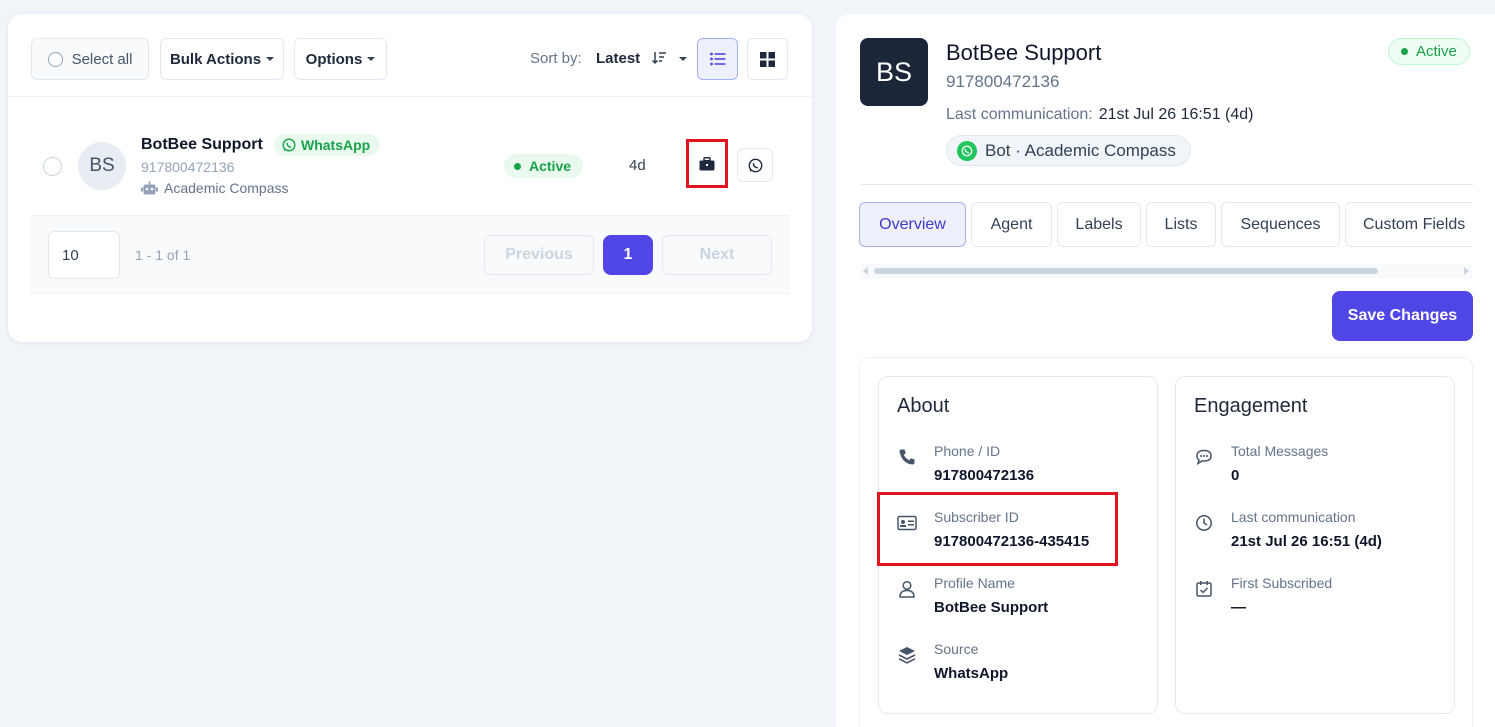  I want to click on tabs-scrollbar, so click(1166, 271).